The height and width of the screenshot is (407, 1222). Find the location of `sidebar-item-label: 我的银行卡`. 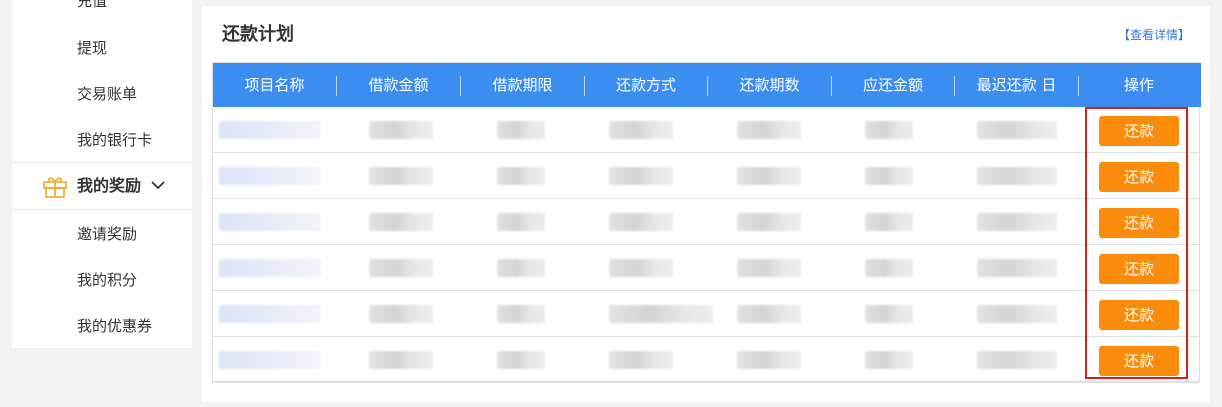

sidebar-item-label: 我的银行卡 is located at coordinates (115, 140).